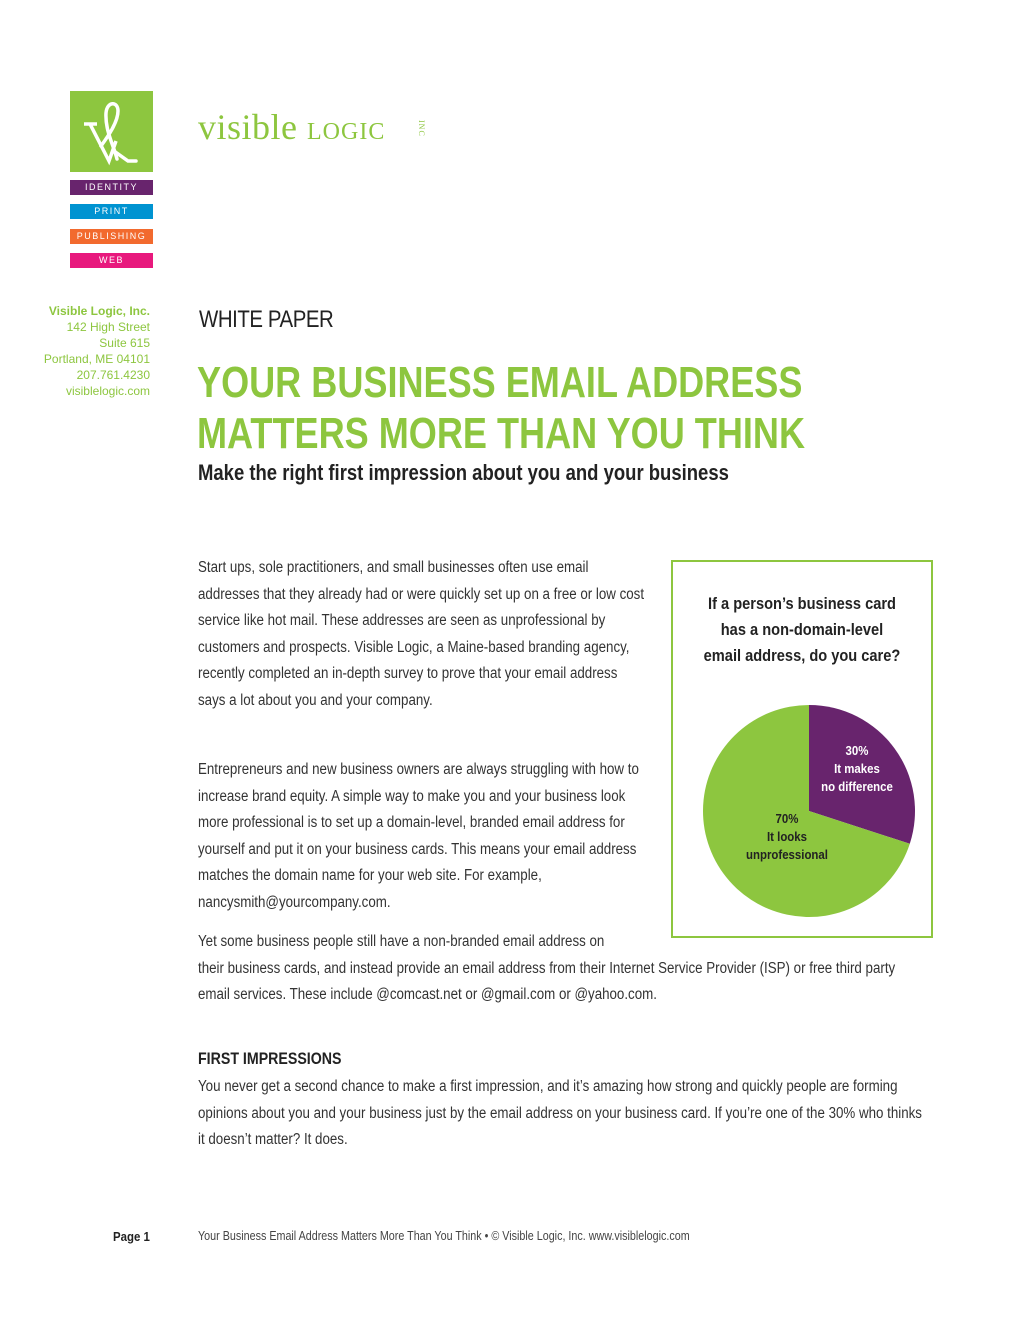  I want to click on document-type-label: WHITE PAPER, so click(266, 319).